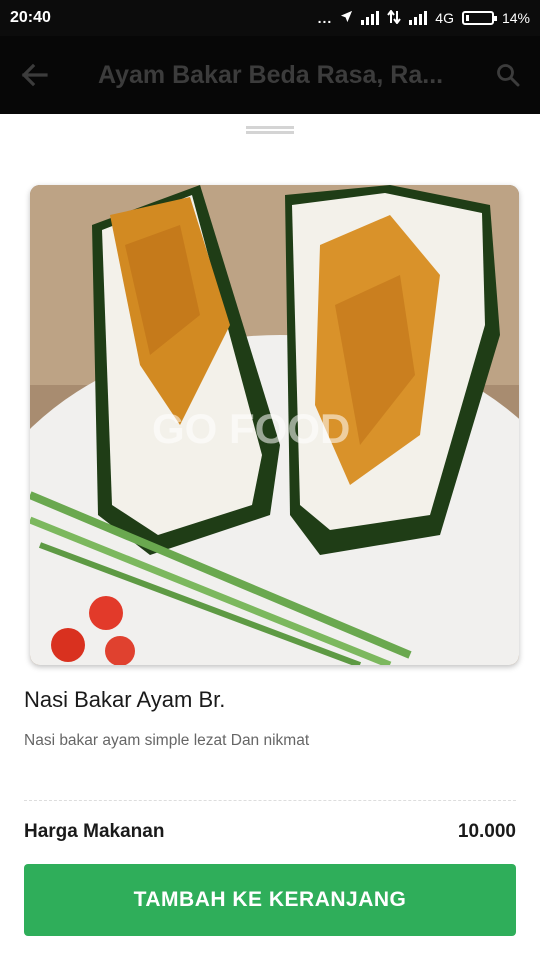  I want to click on status-bar: 20:40 ... 4G 14%, so click(270, 18).